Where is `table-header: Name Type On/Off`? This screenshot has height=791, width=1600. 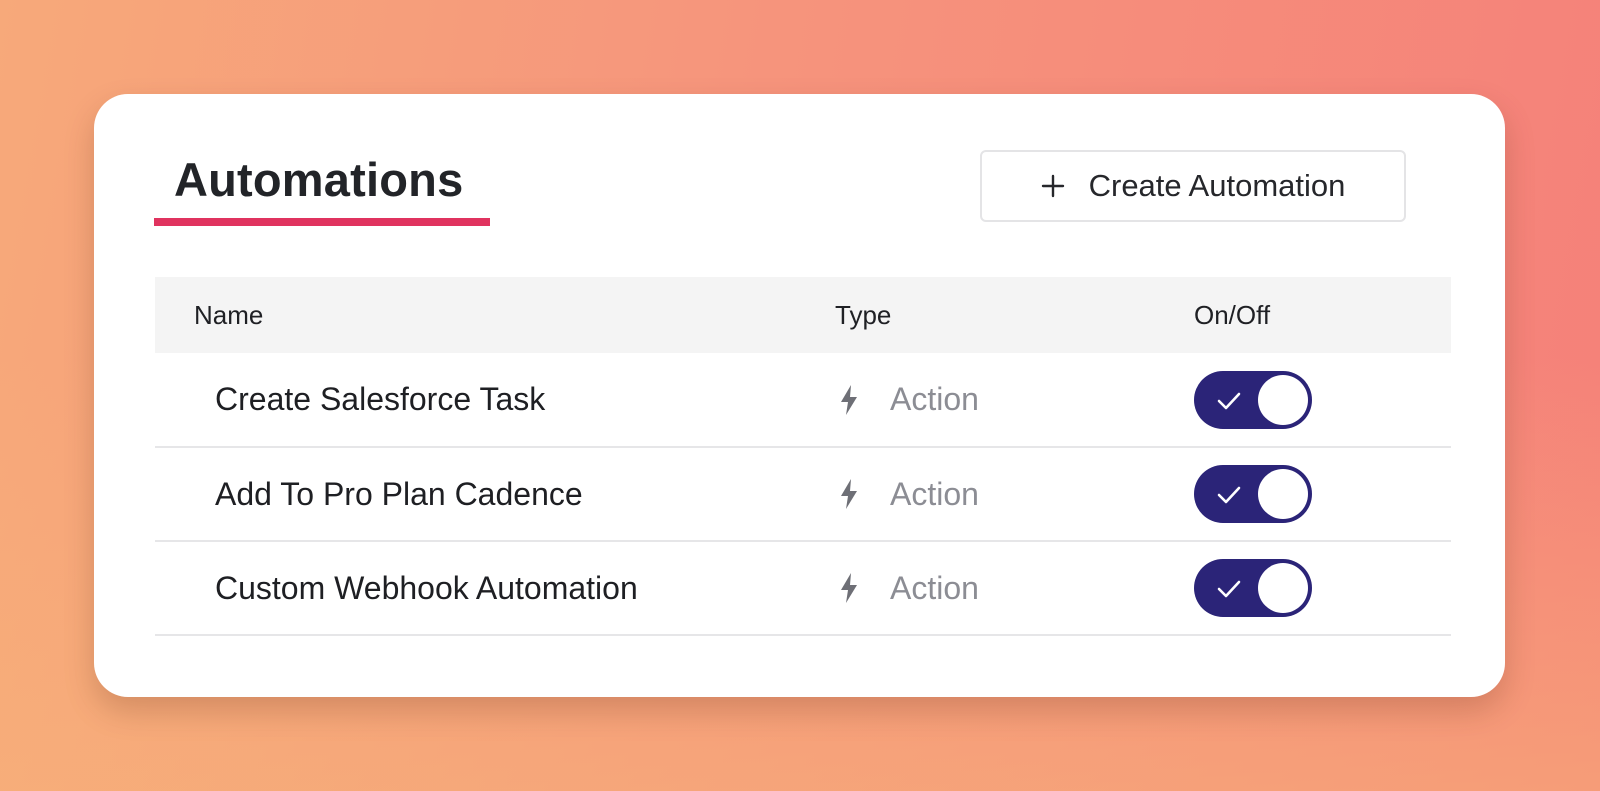
table-header: Name Type On/Off is located at coordinates (803, 315).